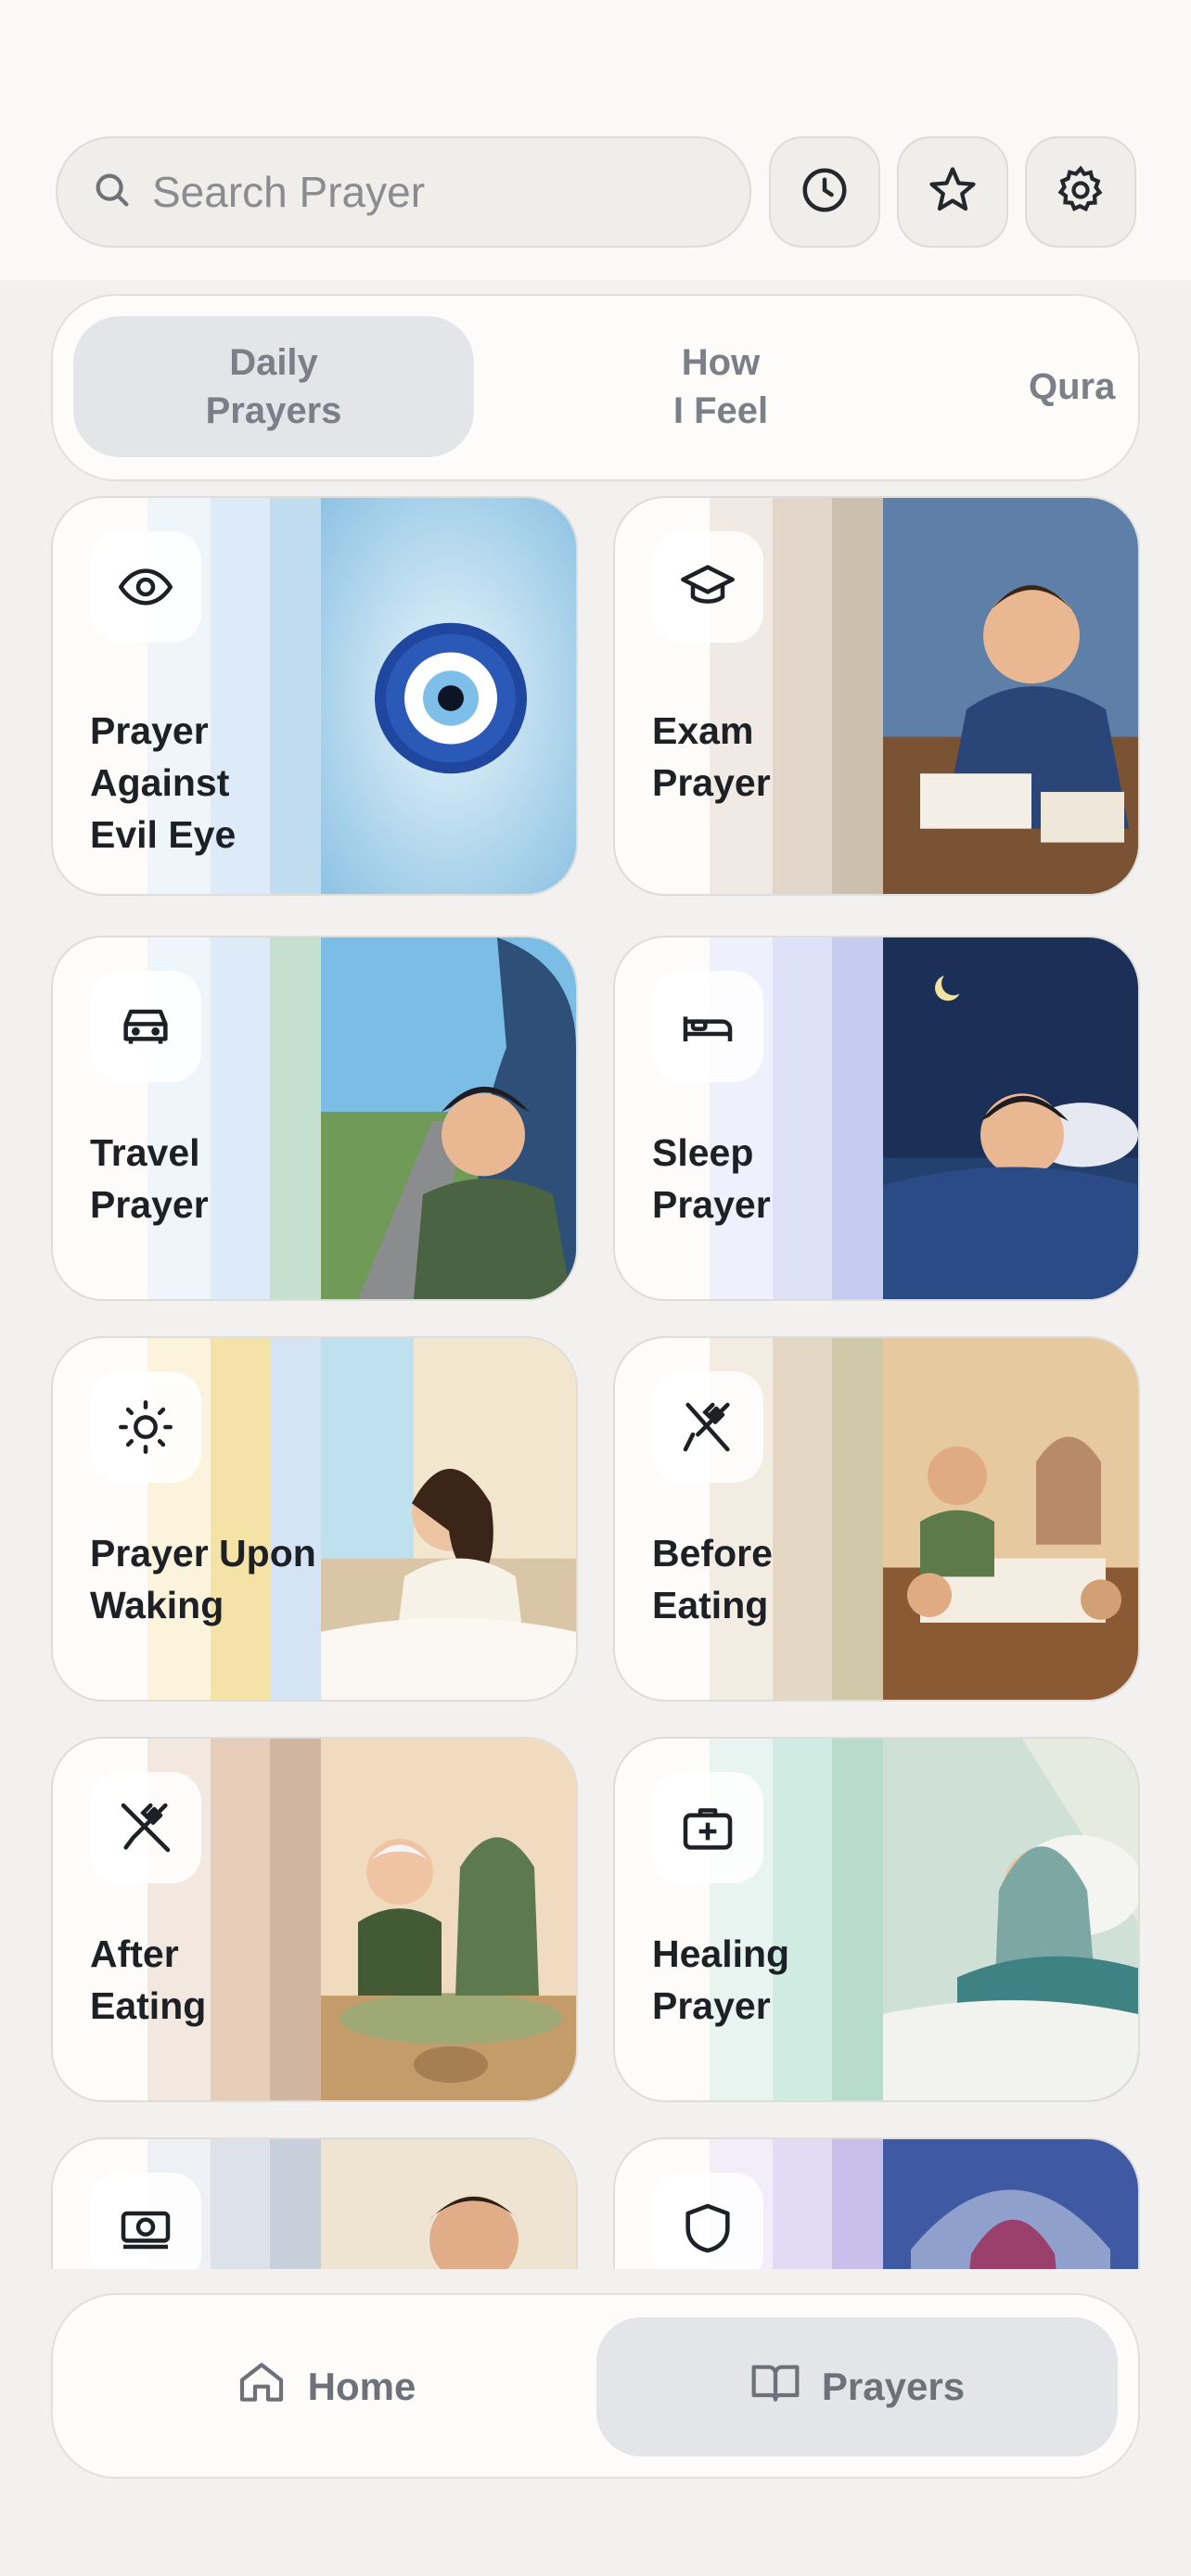 The image size is (1191, 2576). Describe the element at coordinates (112, 192) in the screenshot. I see `search-icon` at that location.